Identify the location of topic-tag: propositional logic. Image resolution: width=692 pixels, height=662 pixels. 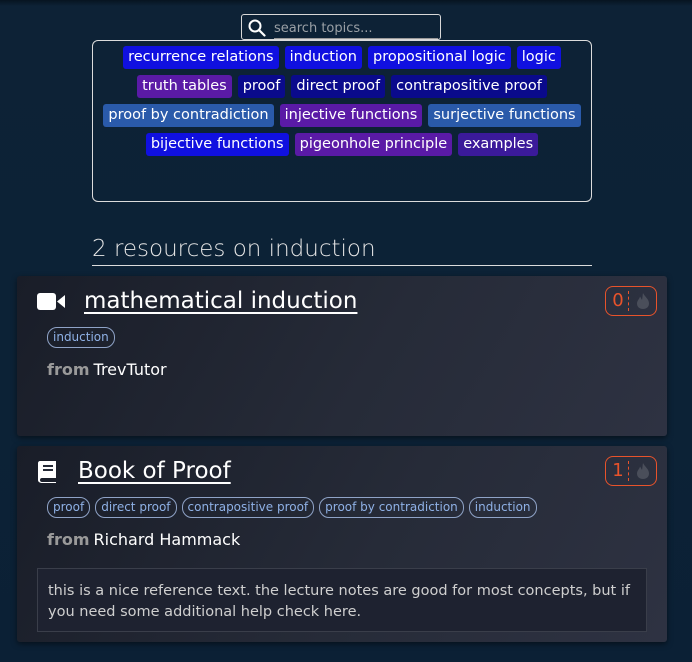
(439, 57).